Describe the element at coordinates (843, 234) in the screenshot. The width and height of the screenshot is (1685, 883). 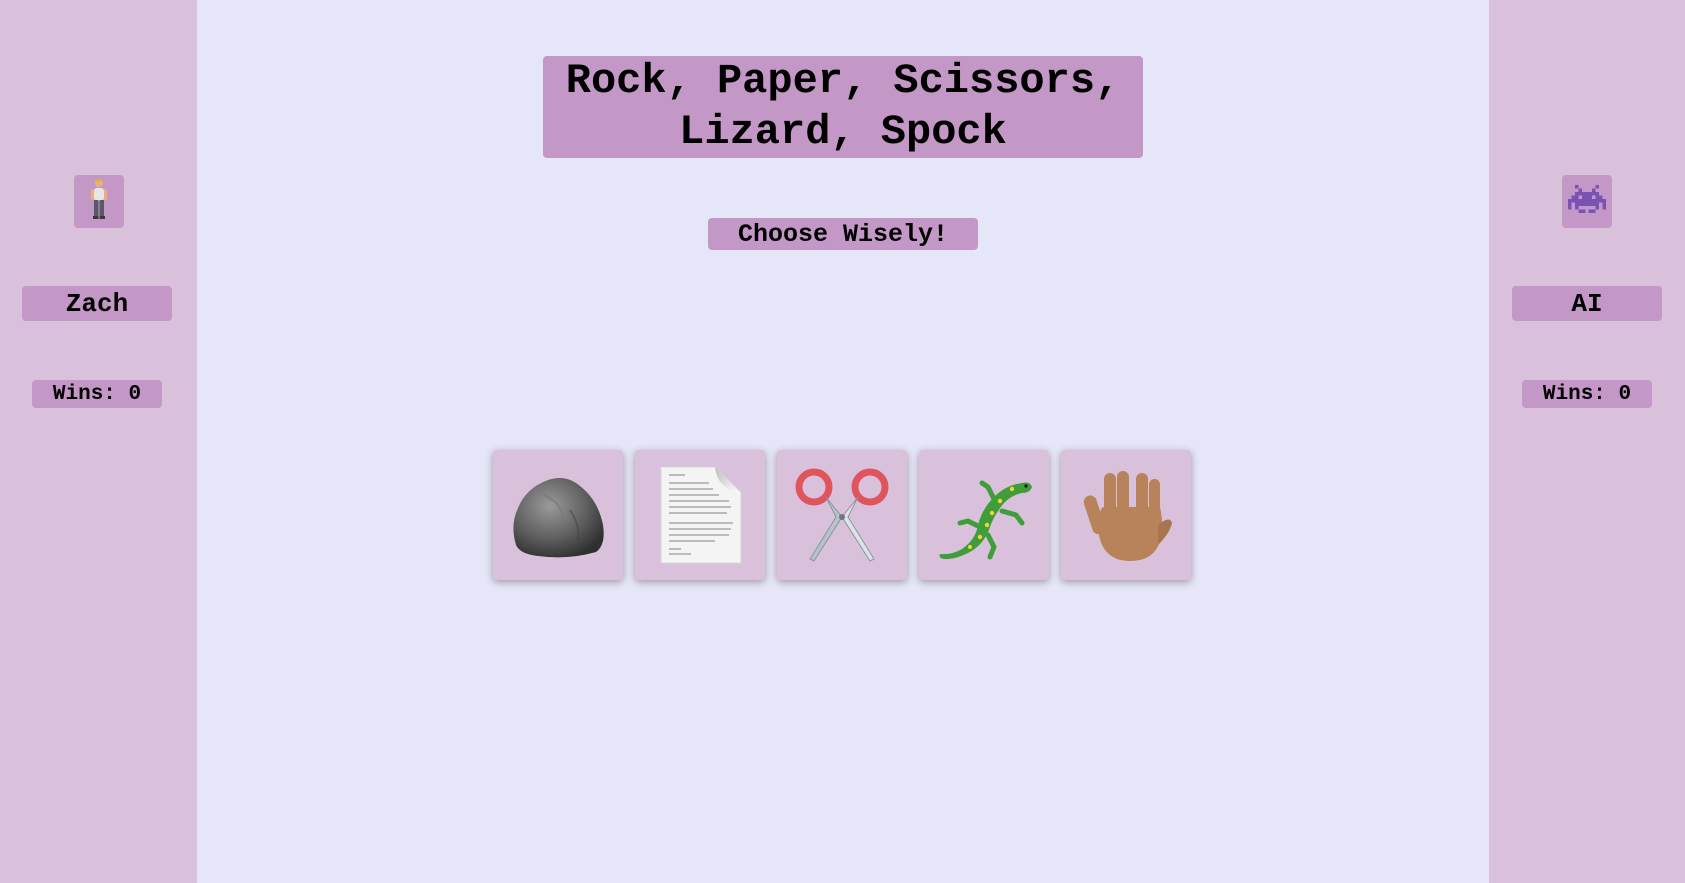
I see `choose-prompt: Choose Wisely!` at that location.